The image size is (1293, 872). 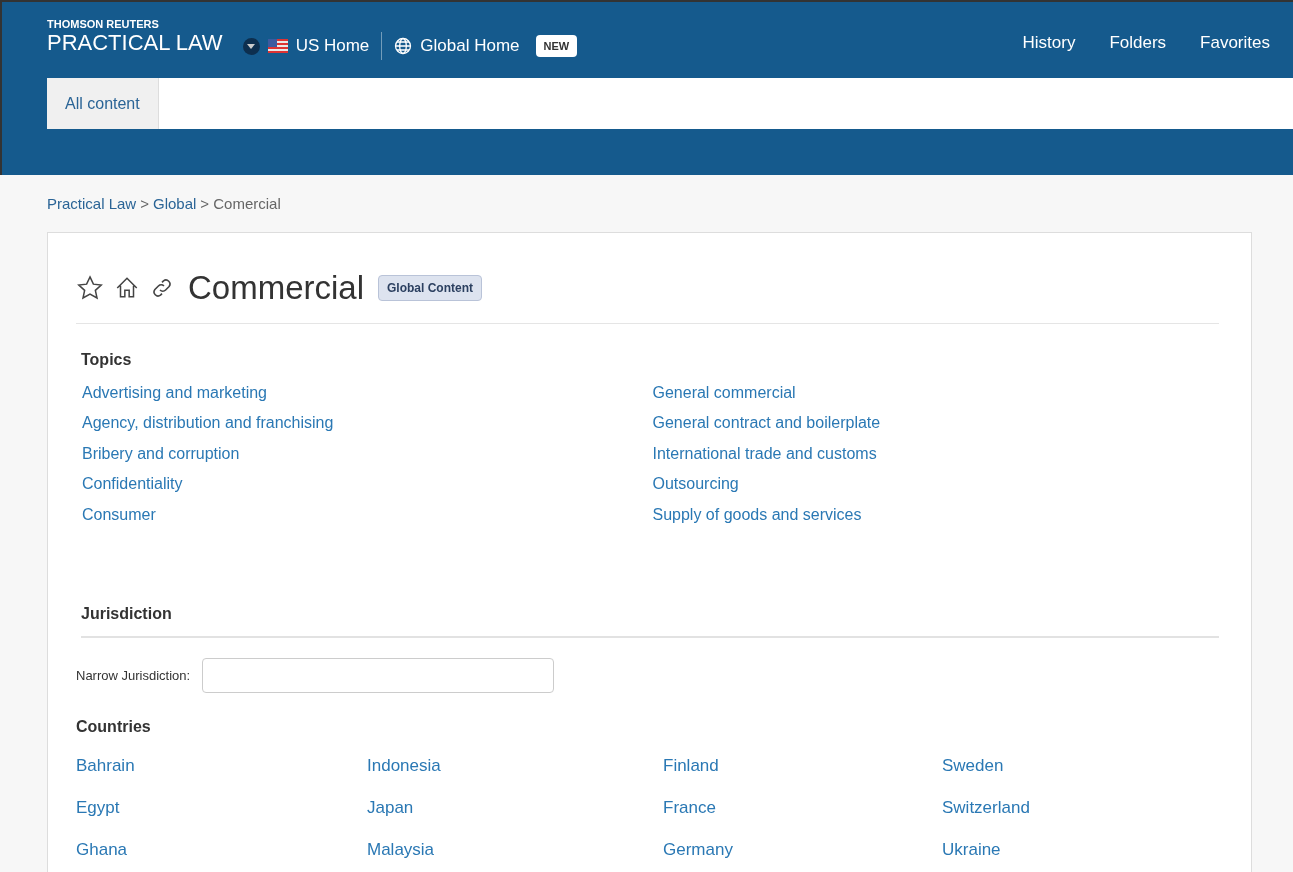 What do you see at coordinates (515, 766) in the screenshot?
I see `country-link: Indonesia` at bounding box center [515, 766].